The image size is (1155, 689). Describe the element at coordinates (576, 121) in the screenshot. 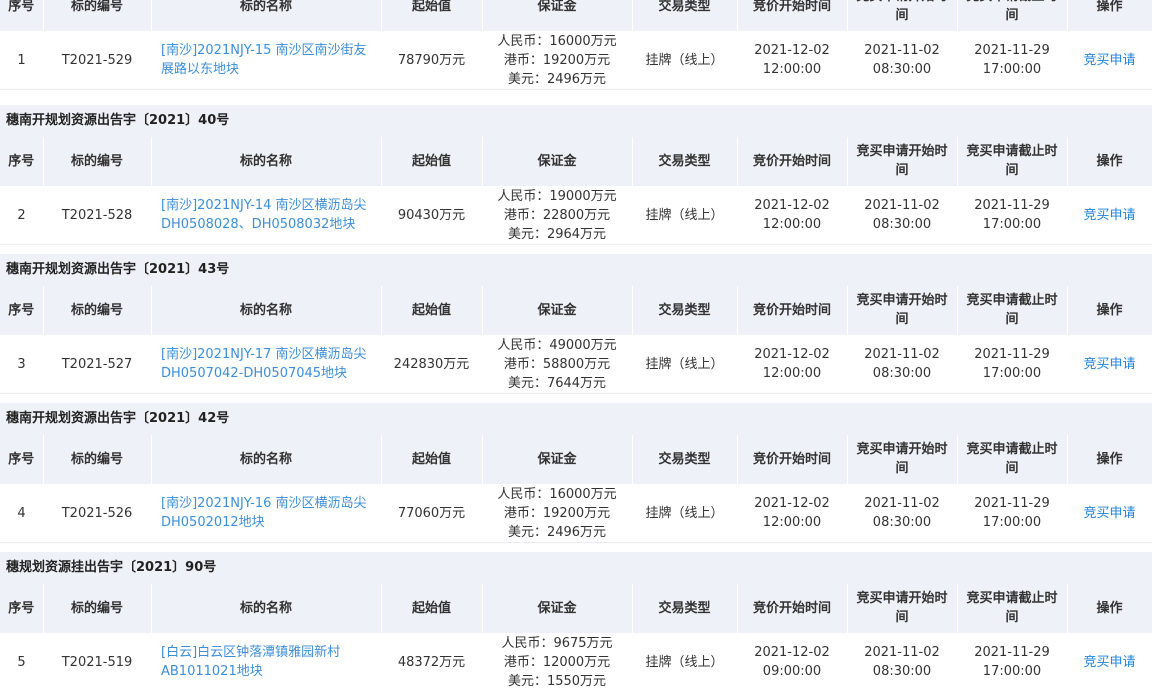

I see `notice-title: 穗南开规划资源出告宇〔2021〕40号` at that location.